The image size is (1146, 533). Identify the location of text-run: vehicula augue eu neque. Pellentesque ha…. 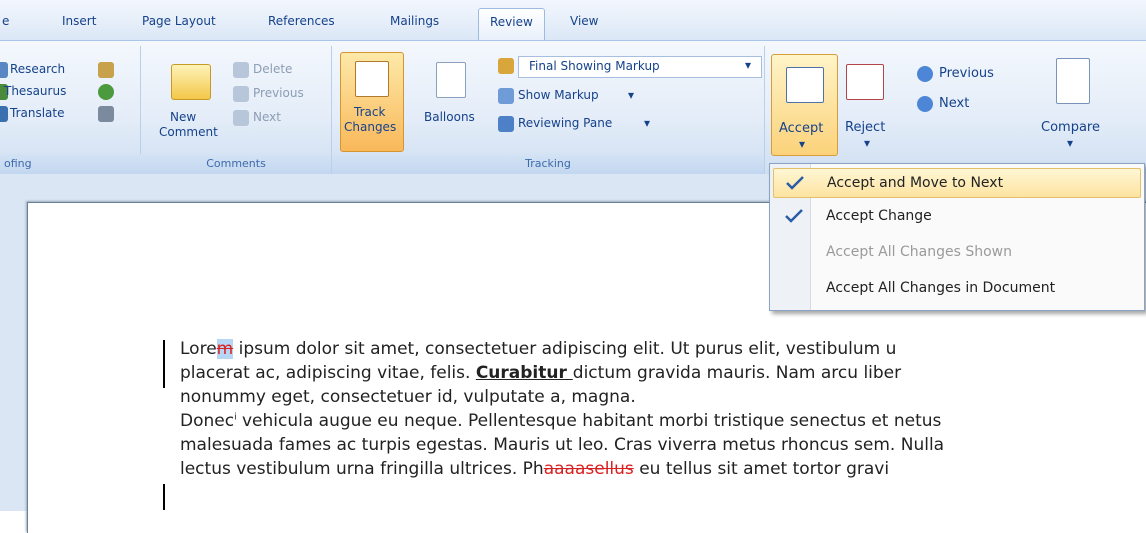
(589, 421).